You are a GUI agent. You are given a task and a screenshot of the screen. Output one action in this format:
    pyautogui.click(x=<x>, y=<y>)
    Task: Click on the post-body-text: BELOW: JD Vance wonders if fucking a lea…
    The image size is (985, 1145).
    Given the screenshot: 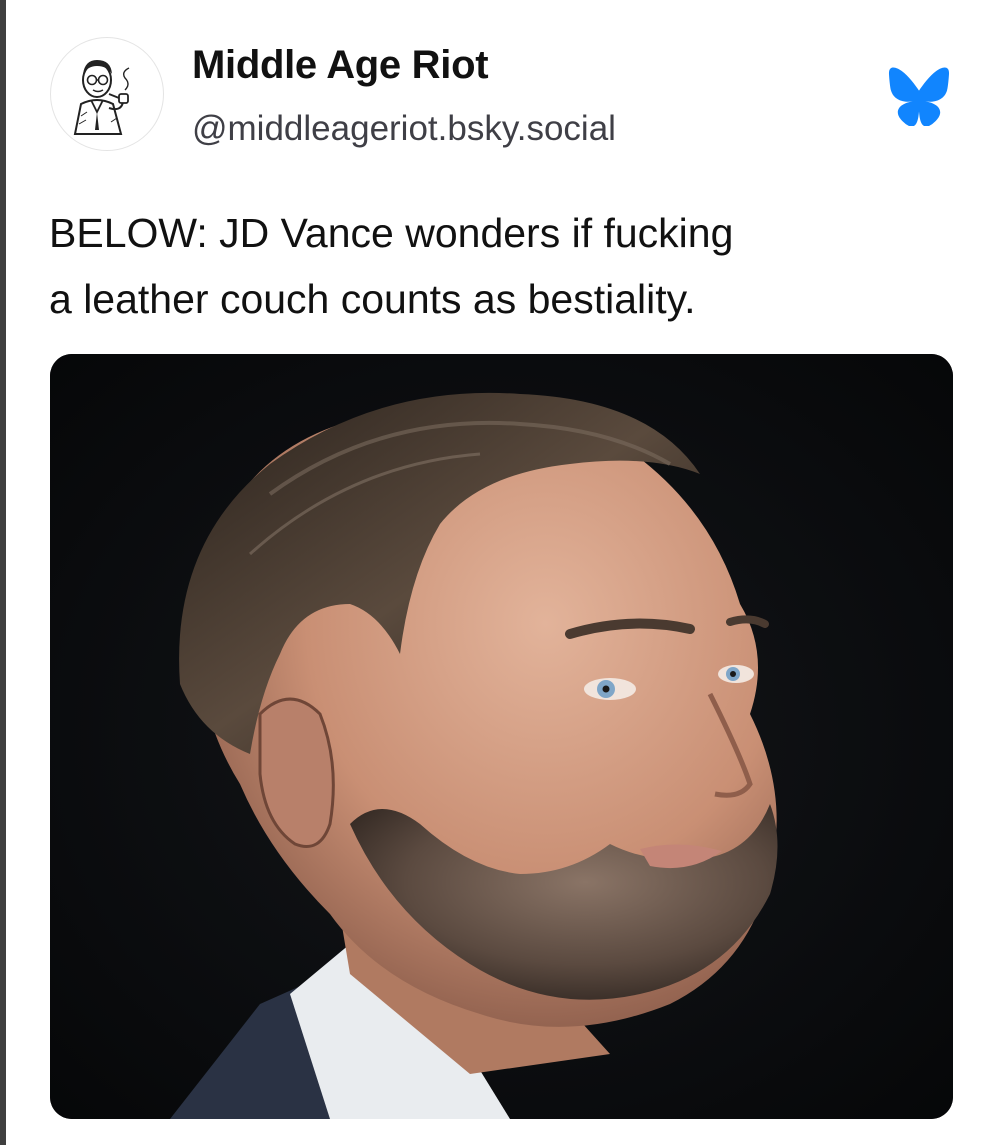 What is the action you would take?
    pyautogui.click(x=499, y=266)
    